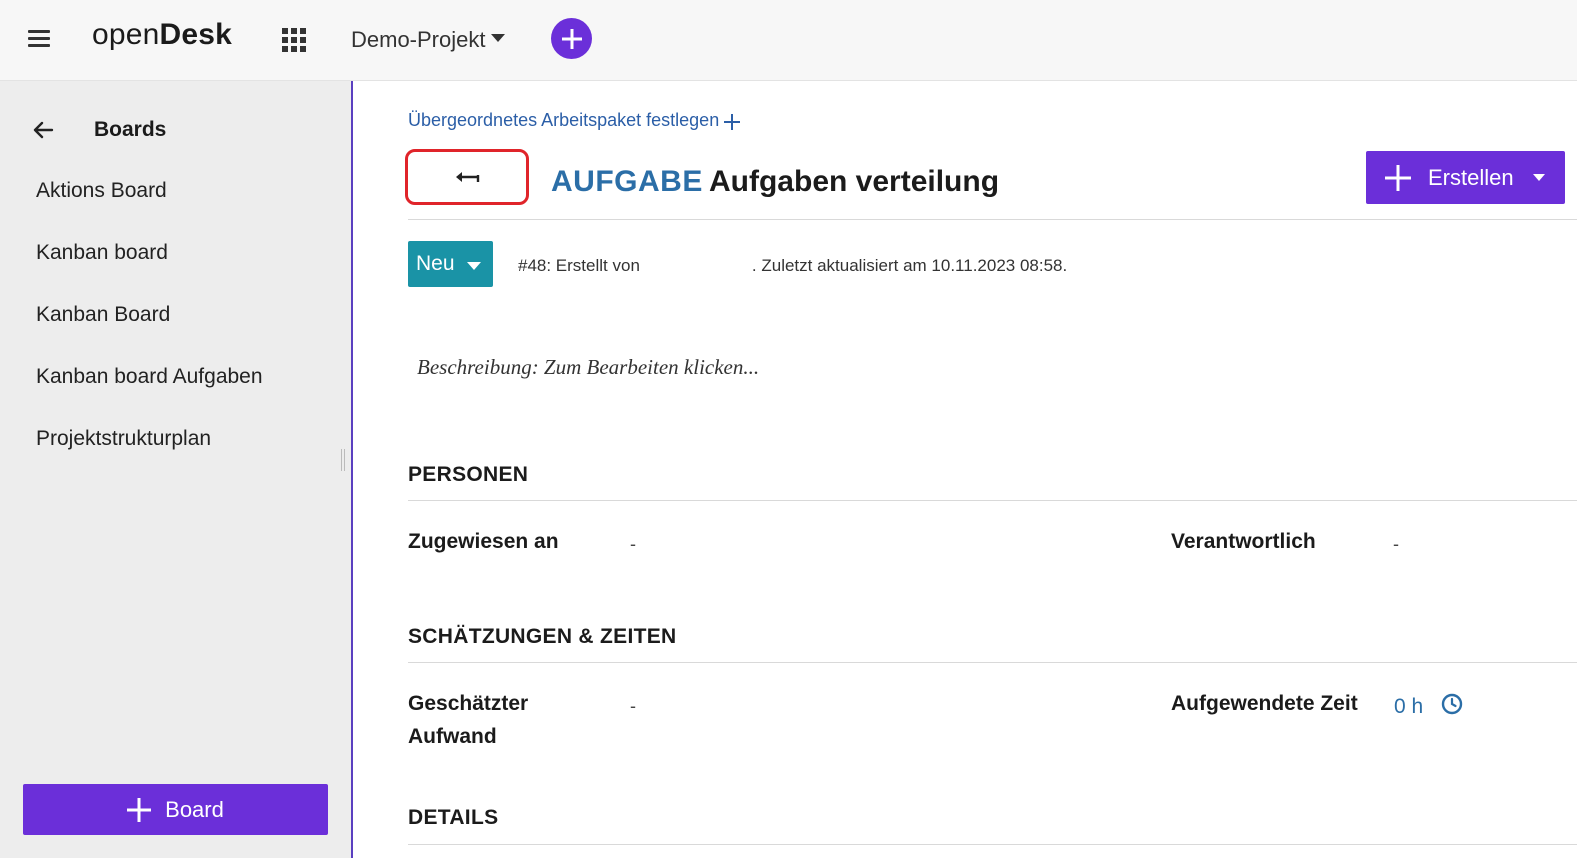 Image resolution: width=1577 pixels, height=858 pixels. Describe the element at coordinates (542, 636) in the screenshot. I see `section-title-estimates: SCHÄTZUNGEN & ZEITEN` at that location.